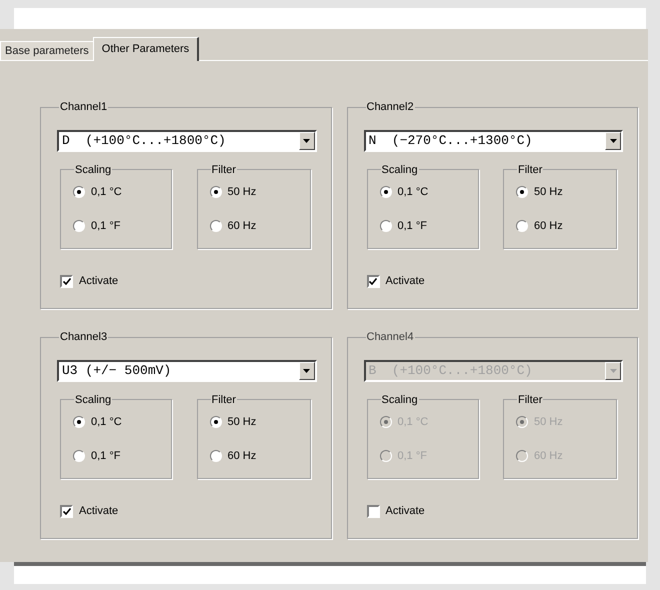 The height and width of the screenshot is (590, 660). I want to click on sensor-dropdown: D (+100°C...+1800°C), so click(186, 141).